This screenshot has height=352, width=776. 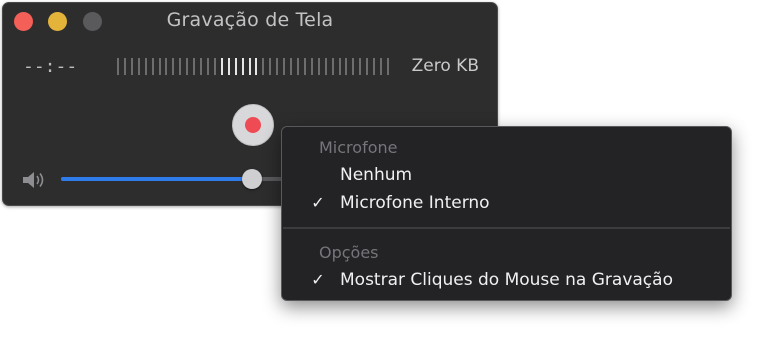 What do you see at coordinates (358, 147) in the screenshot?
I see `menu-section-microphone: Microfone` at bounding box center [358, 147].